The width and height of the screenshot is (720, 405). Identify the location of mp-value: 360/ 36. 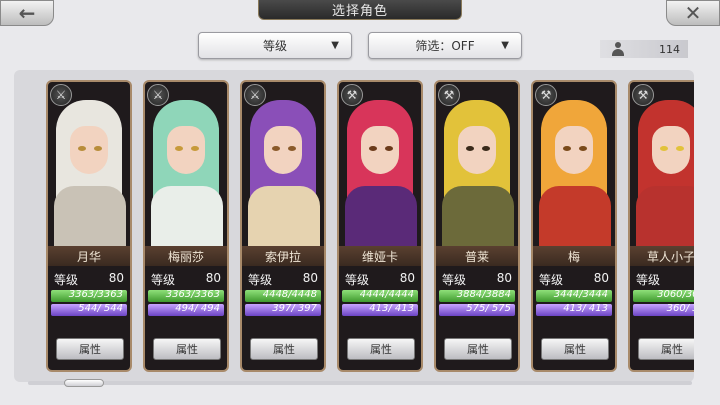
(680, 308).